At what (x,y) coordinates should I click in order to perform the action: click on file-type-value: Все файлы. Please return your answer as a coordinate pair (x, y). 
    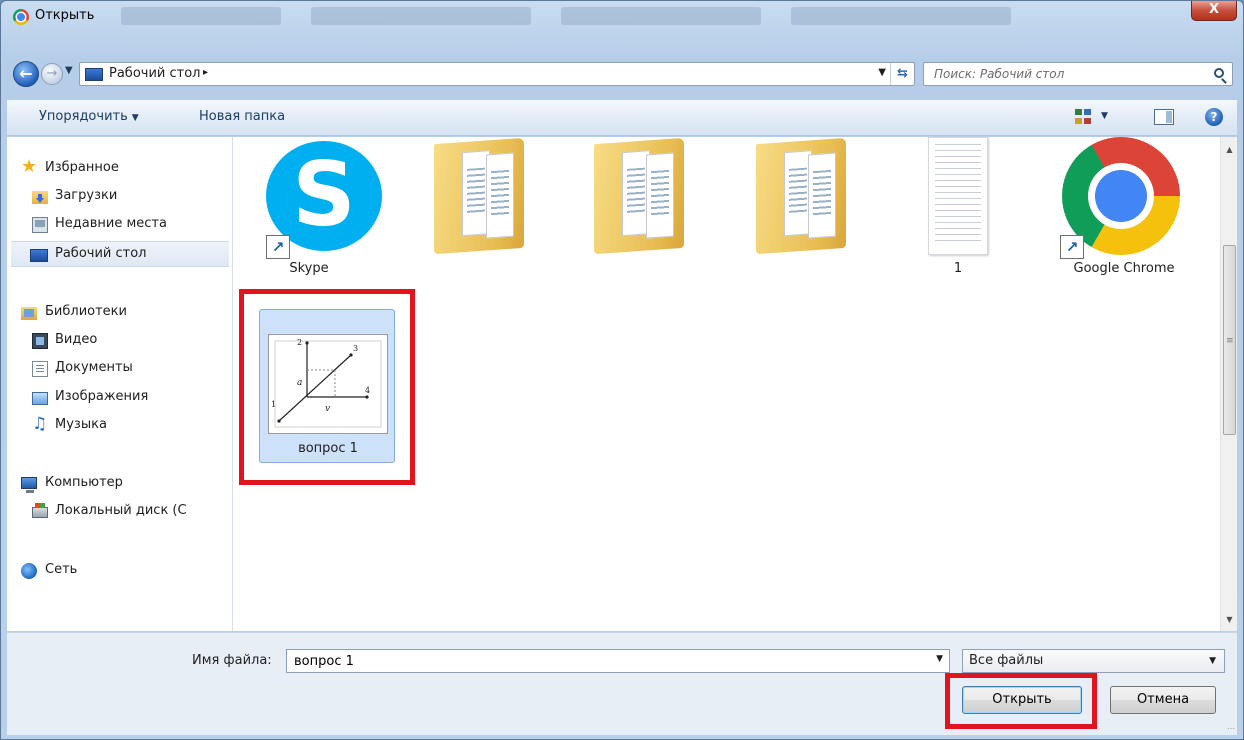
    Looking at the image, I should click on (1006, 660).